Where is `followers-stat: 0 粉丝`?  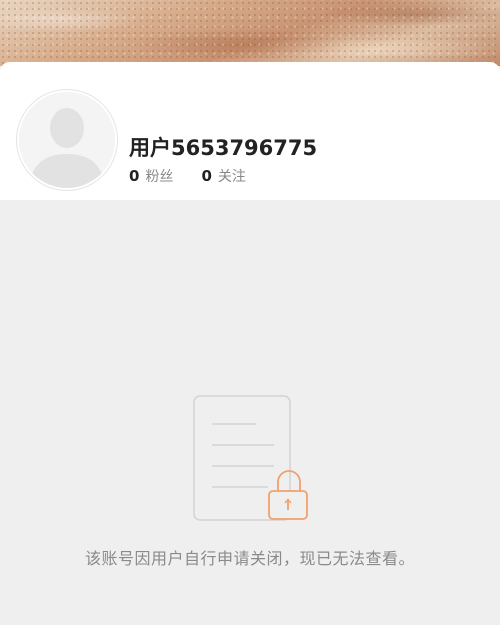
followers-stat: 0 粉丝 is located at coordinates (151, 176).